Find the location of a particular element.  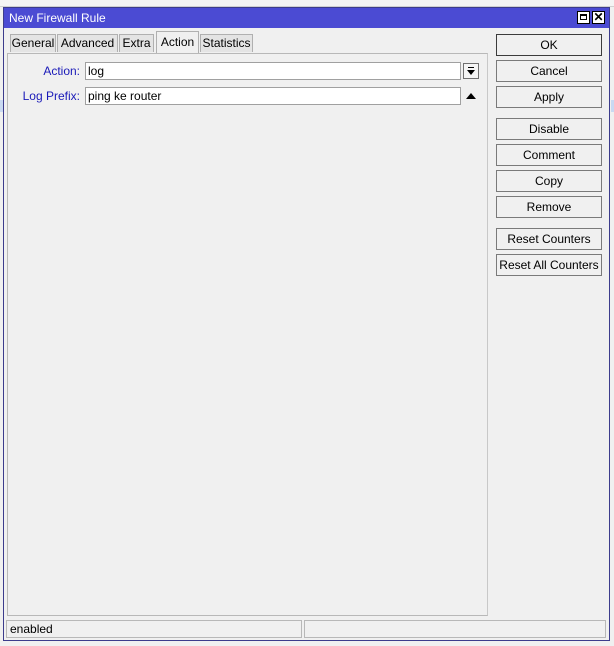

ok-button: OK is located at coordinates (549, 45).